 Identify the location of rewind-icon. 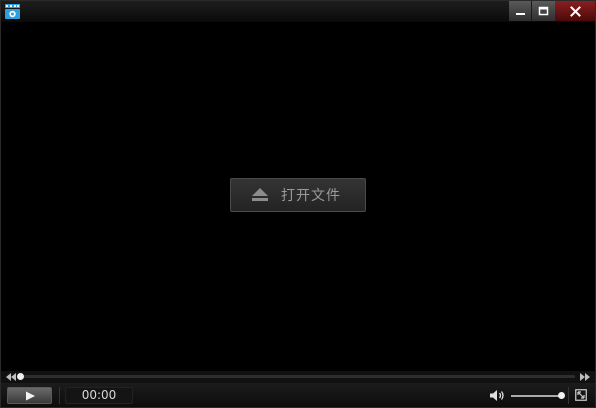
(11, 377).